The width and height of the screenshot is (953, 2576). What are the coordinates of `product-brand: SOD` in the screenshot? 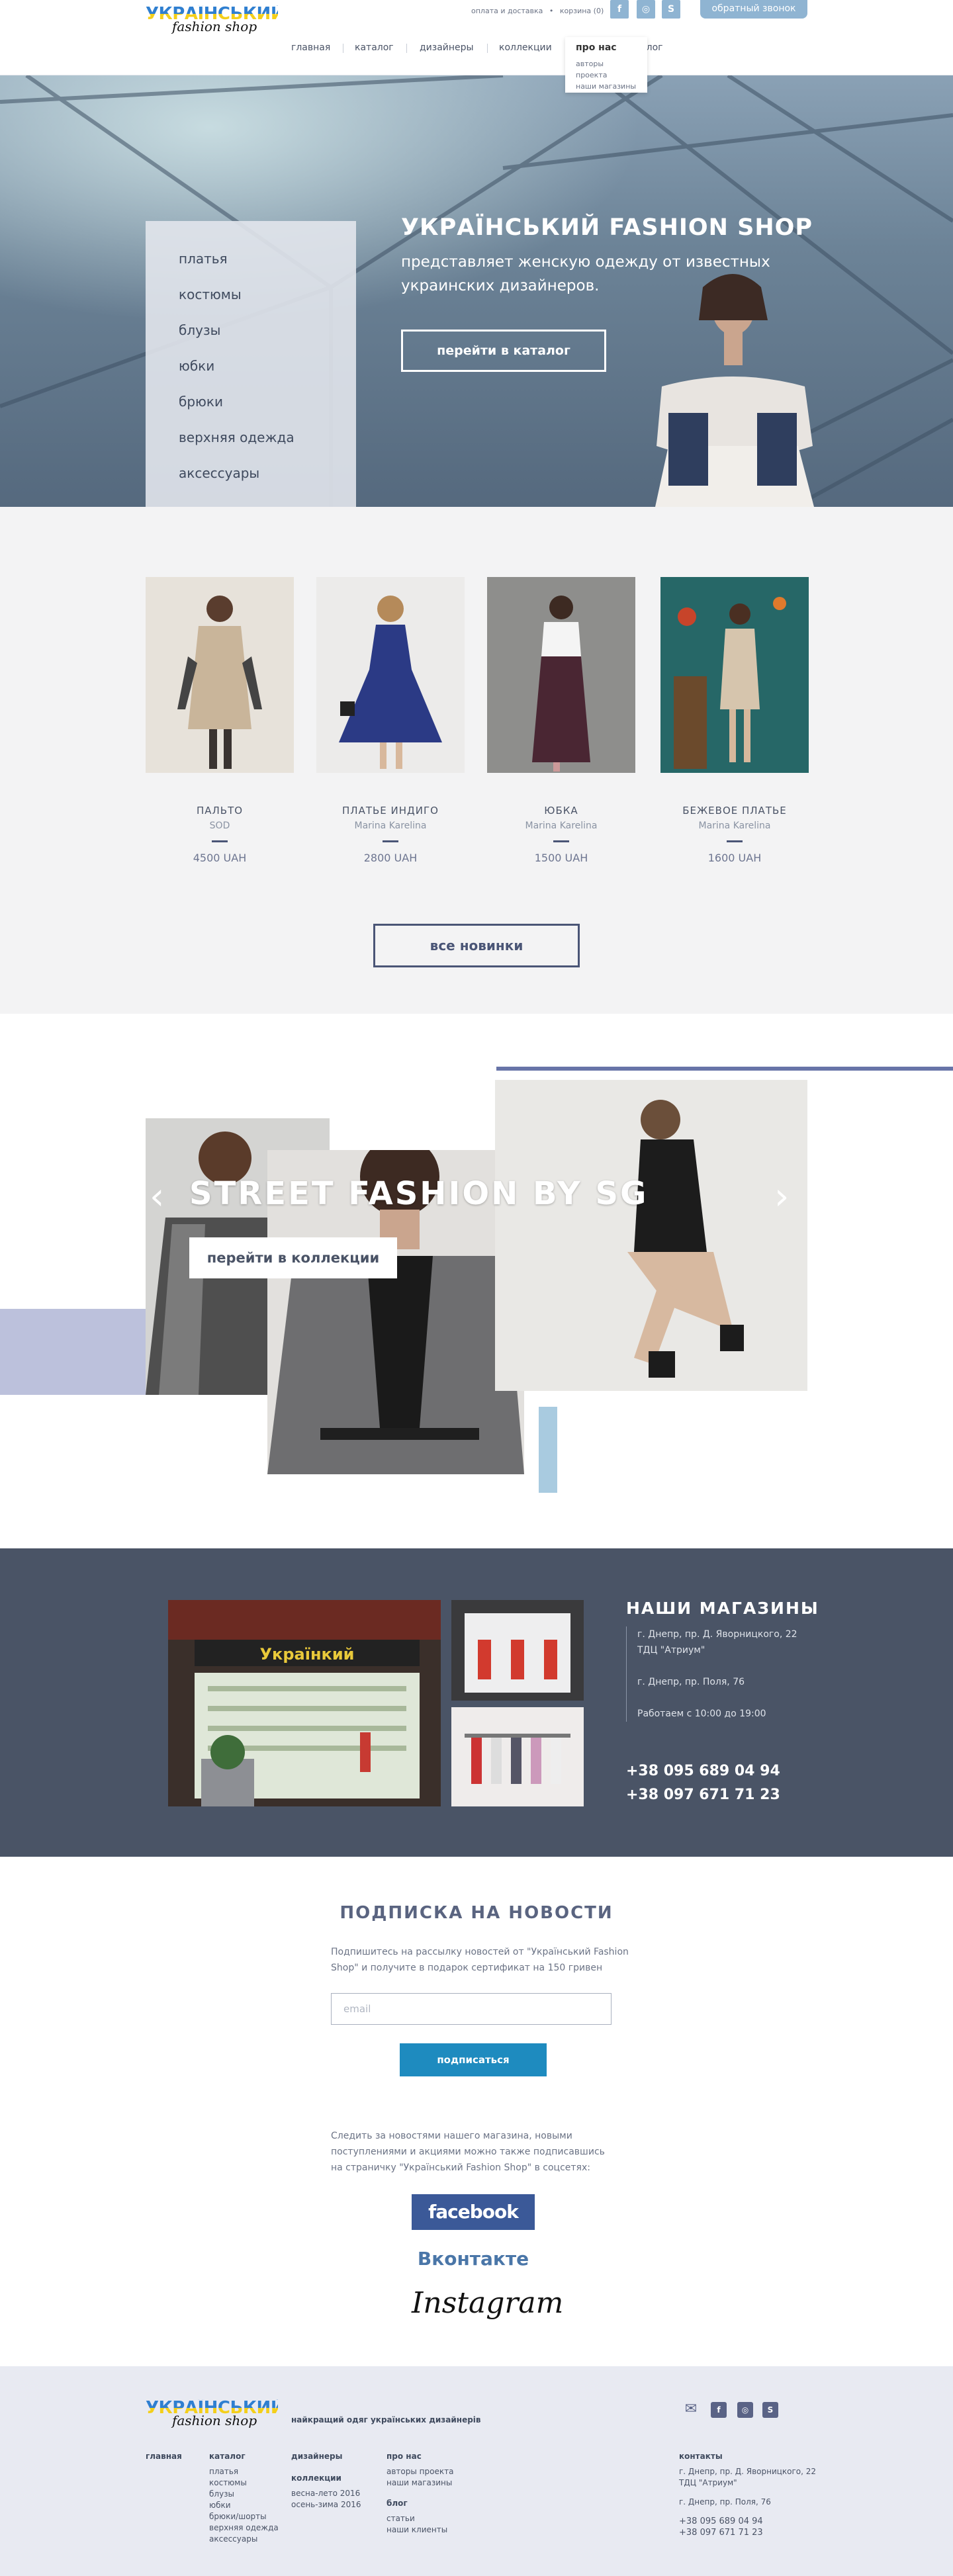 It's located at (220, 826).